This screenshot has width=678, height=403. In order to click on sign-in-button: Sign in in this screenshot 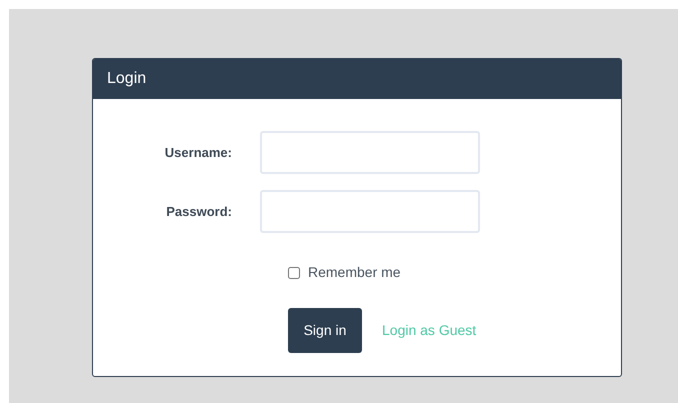, I will do `click(325, 330)`.